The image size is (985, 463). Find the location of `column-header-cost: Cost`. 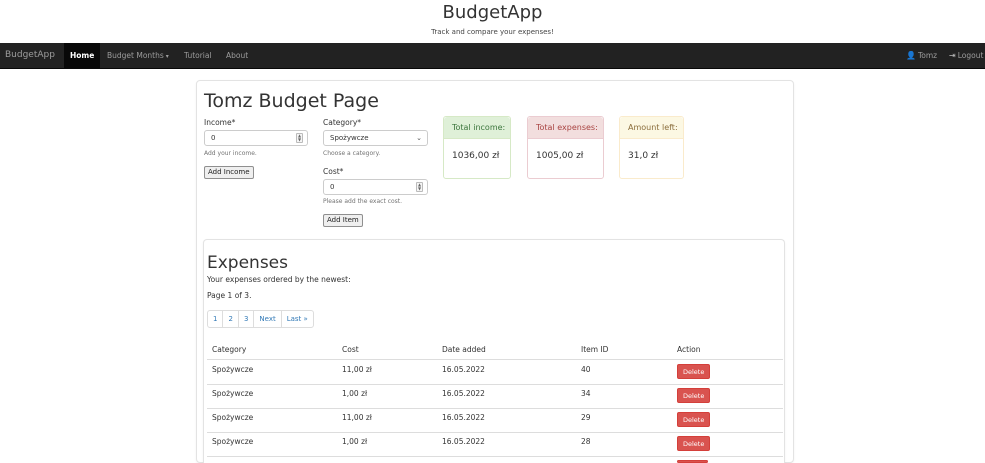

column-header-cost: Cost is located at coordinates (350, 349).